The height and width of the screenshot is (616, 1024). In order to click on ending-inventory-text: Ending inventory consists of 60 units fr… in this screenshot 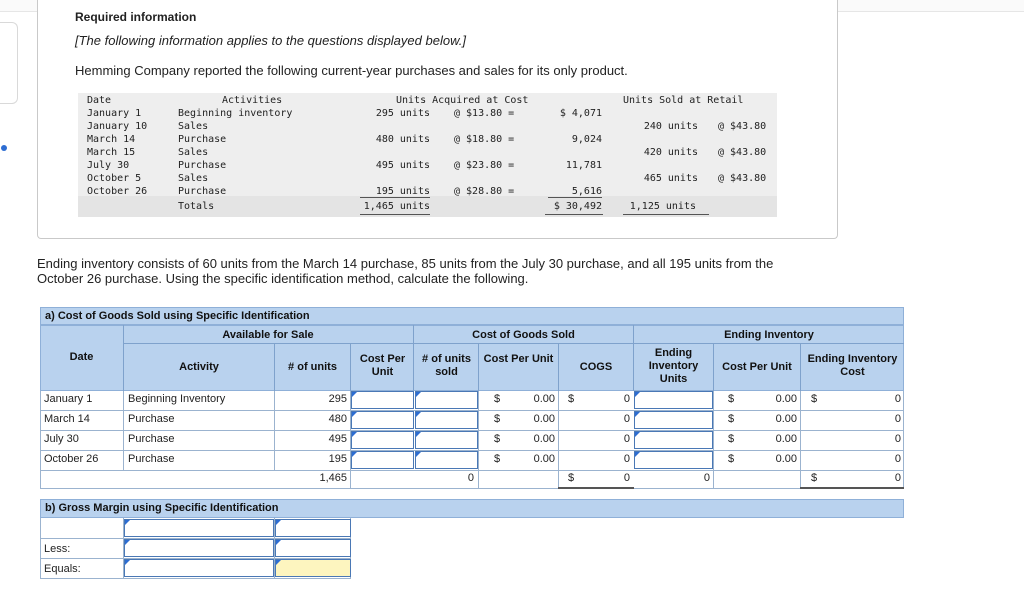, I will do `click(405, 271)`.